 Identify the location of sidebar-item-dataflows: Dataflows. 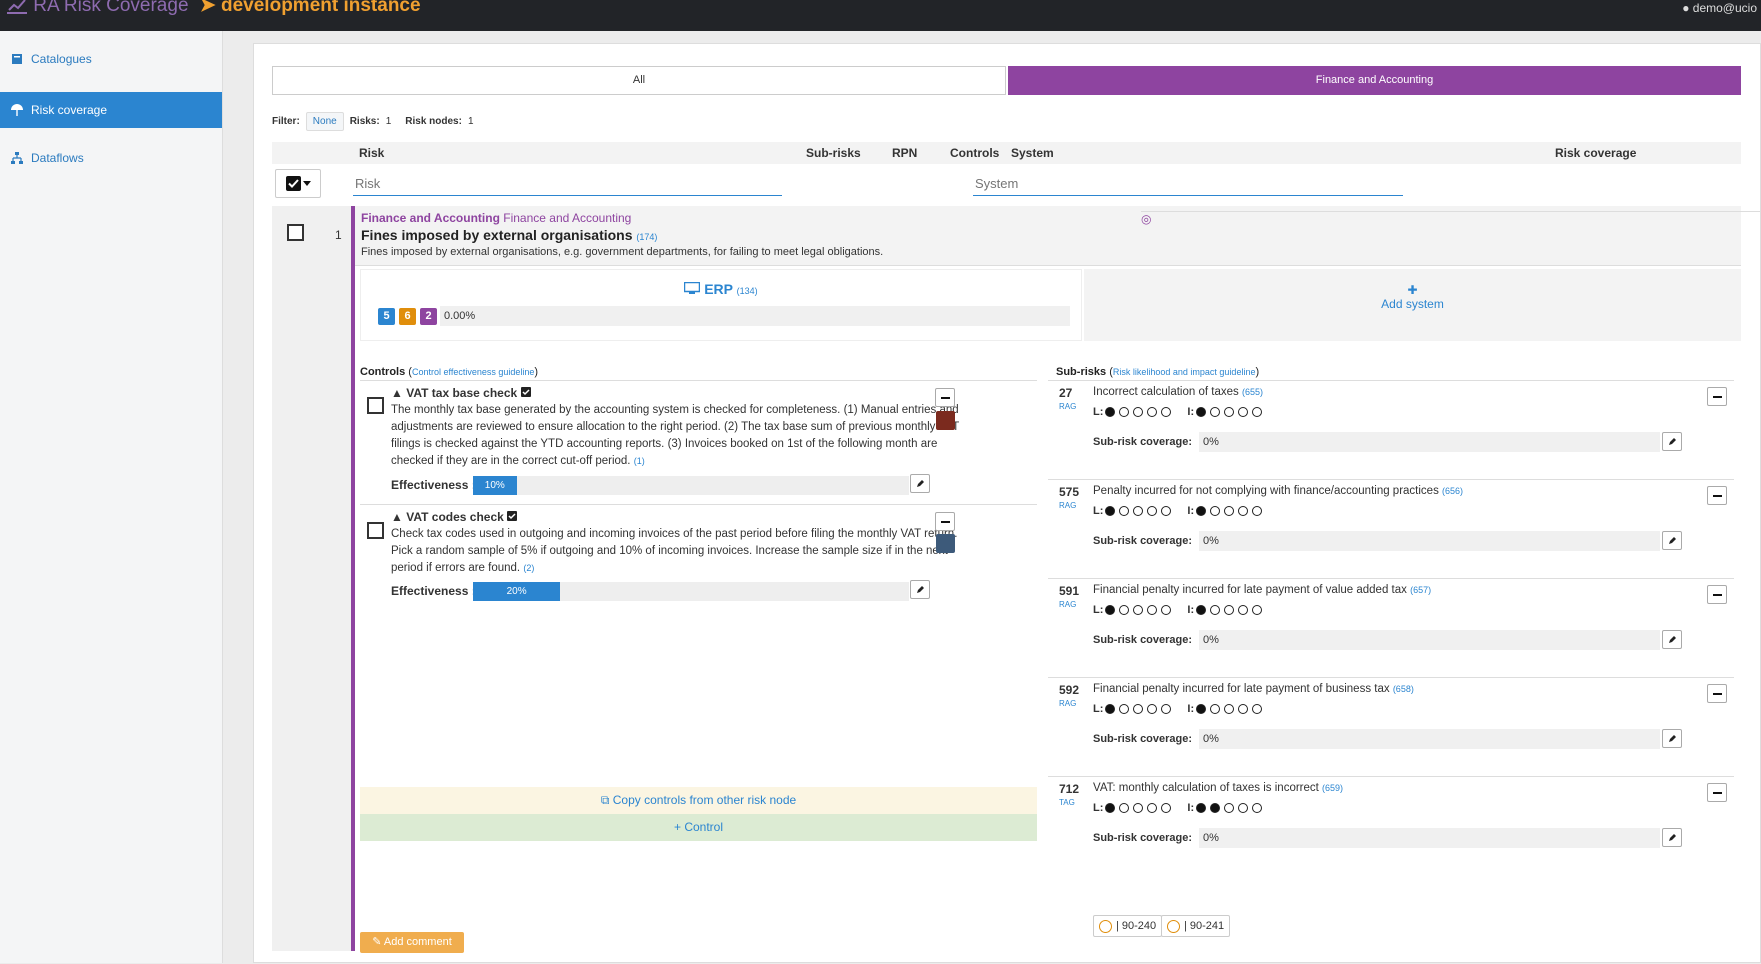
(111, 158).